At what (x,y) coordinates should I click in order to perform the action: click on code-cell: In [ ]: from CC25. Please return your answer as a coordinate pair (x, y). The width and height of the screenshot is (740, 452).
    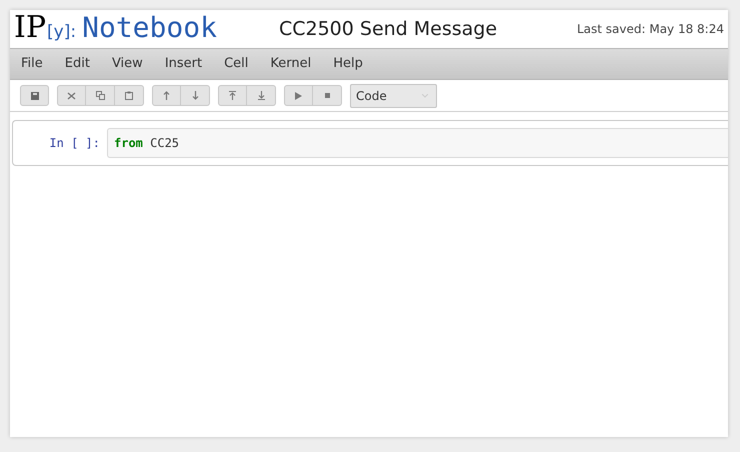
    Looking at the image, I should click on (370, 143).